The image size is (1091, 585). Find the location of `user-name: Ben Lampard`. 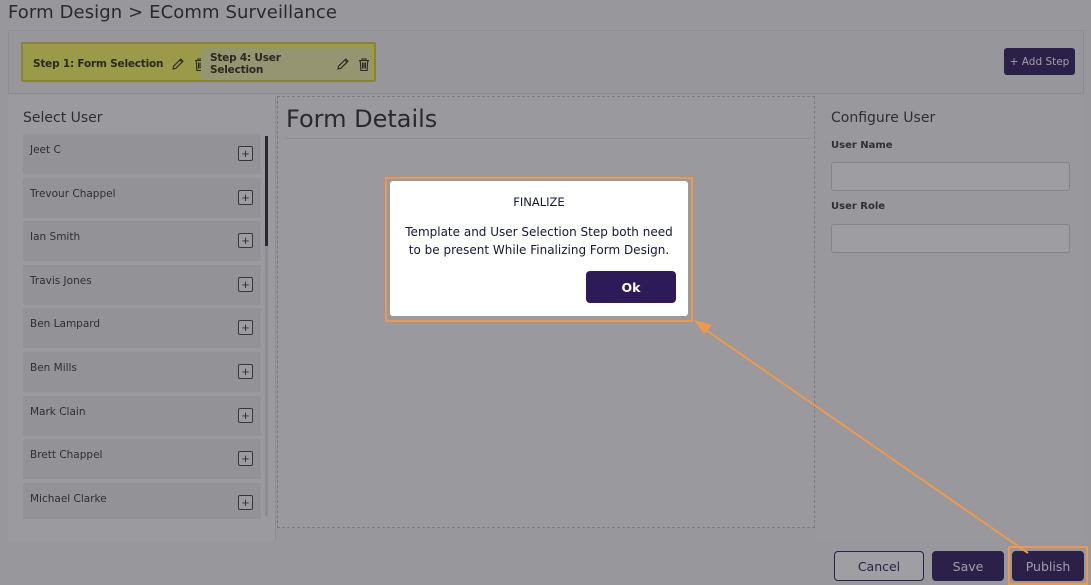

user-name: Ben Lampard is located at coordinates (65, 324).